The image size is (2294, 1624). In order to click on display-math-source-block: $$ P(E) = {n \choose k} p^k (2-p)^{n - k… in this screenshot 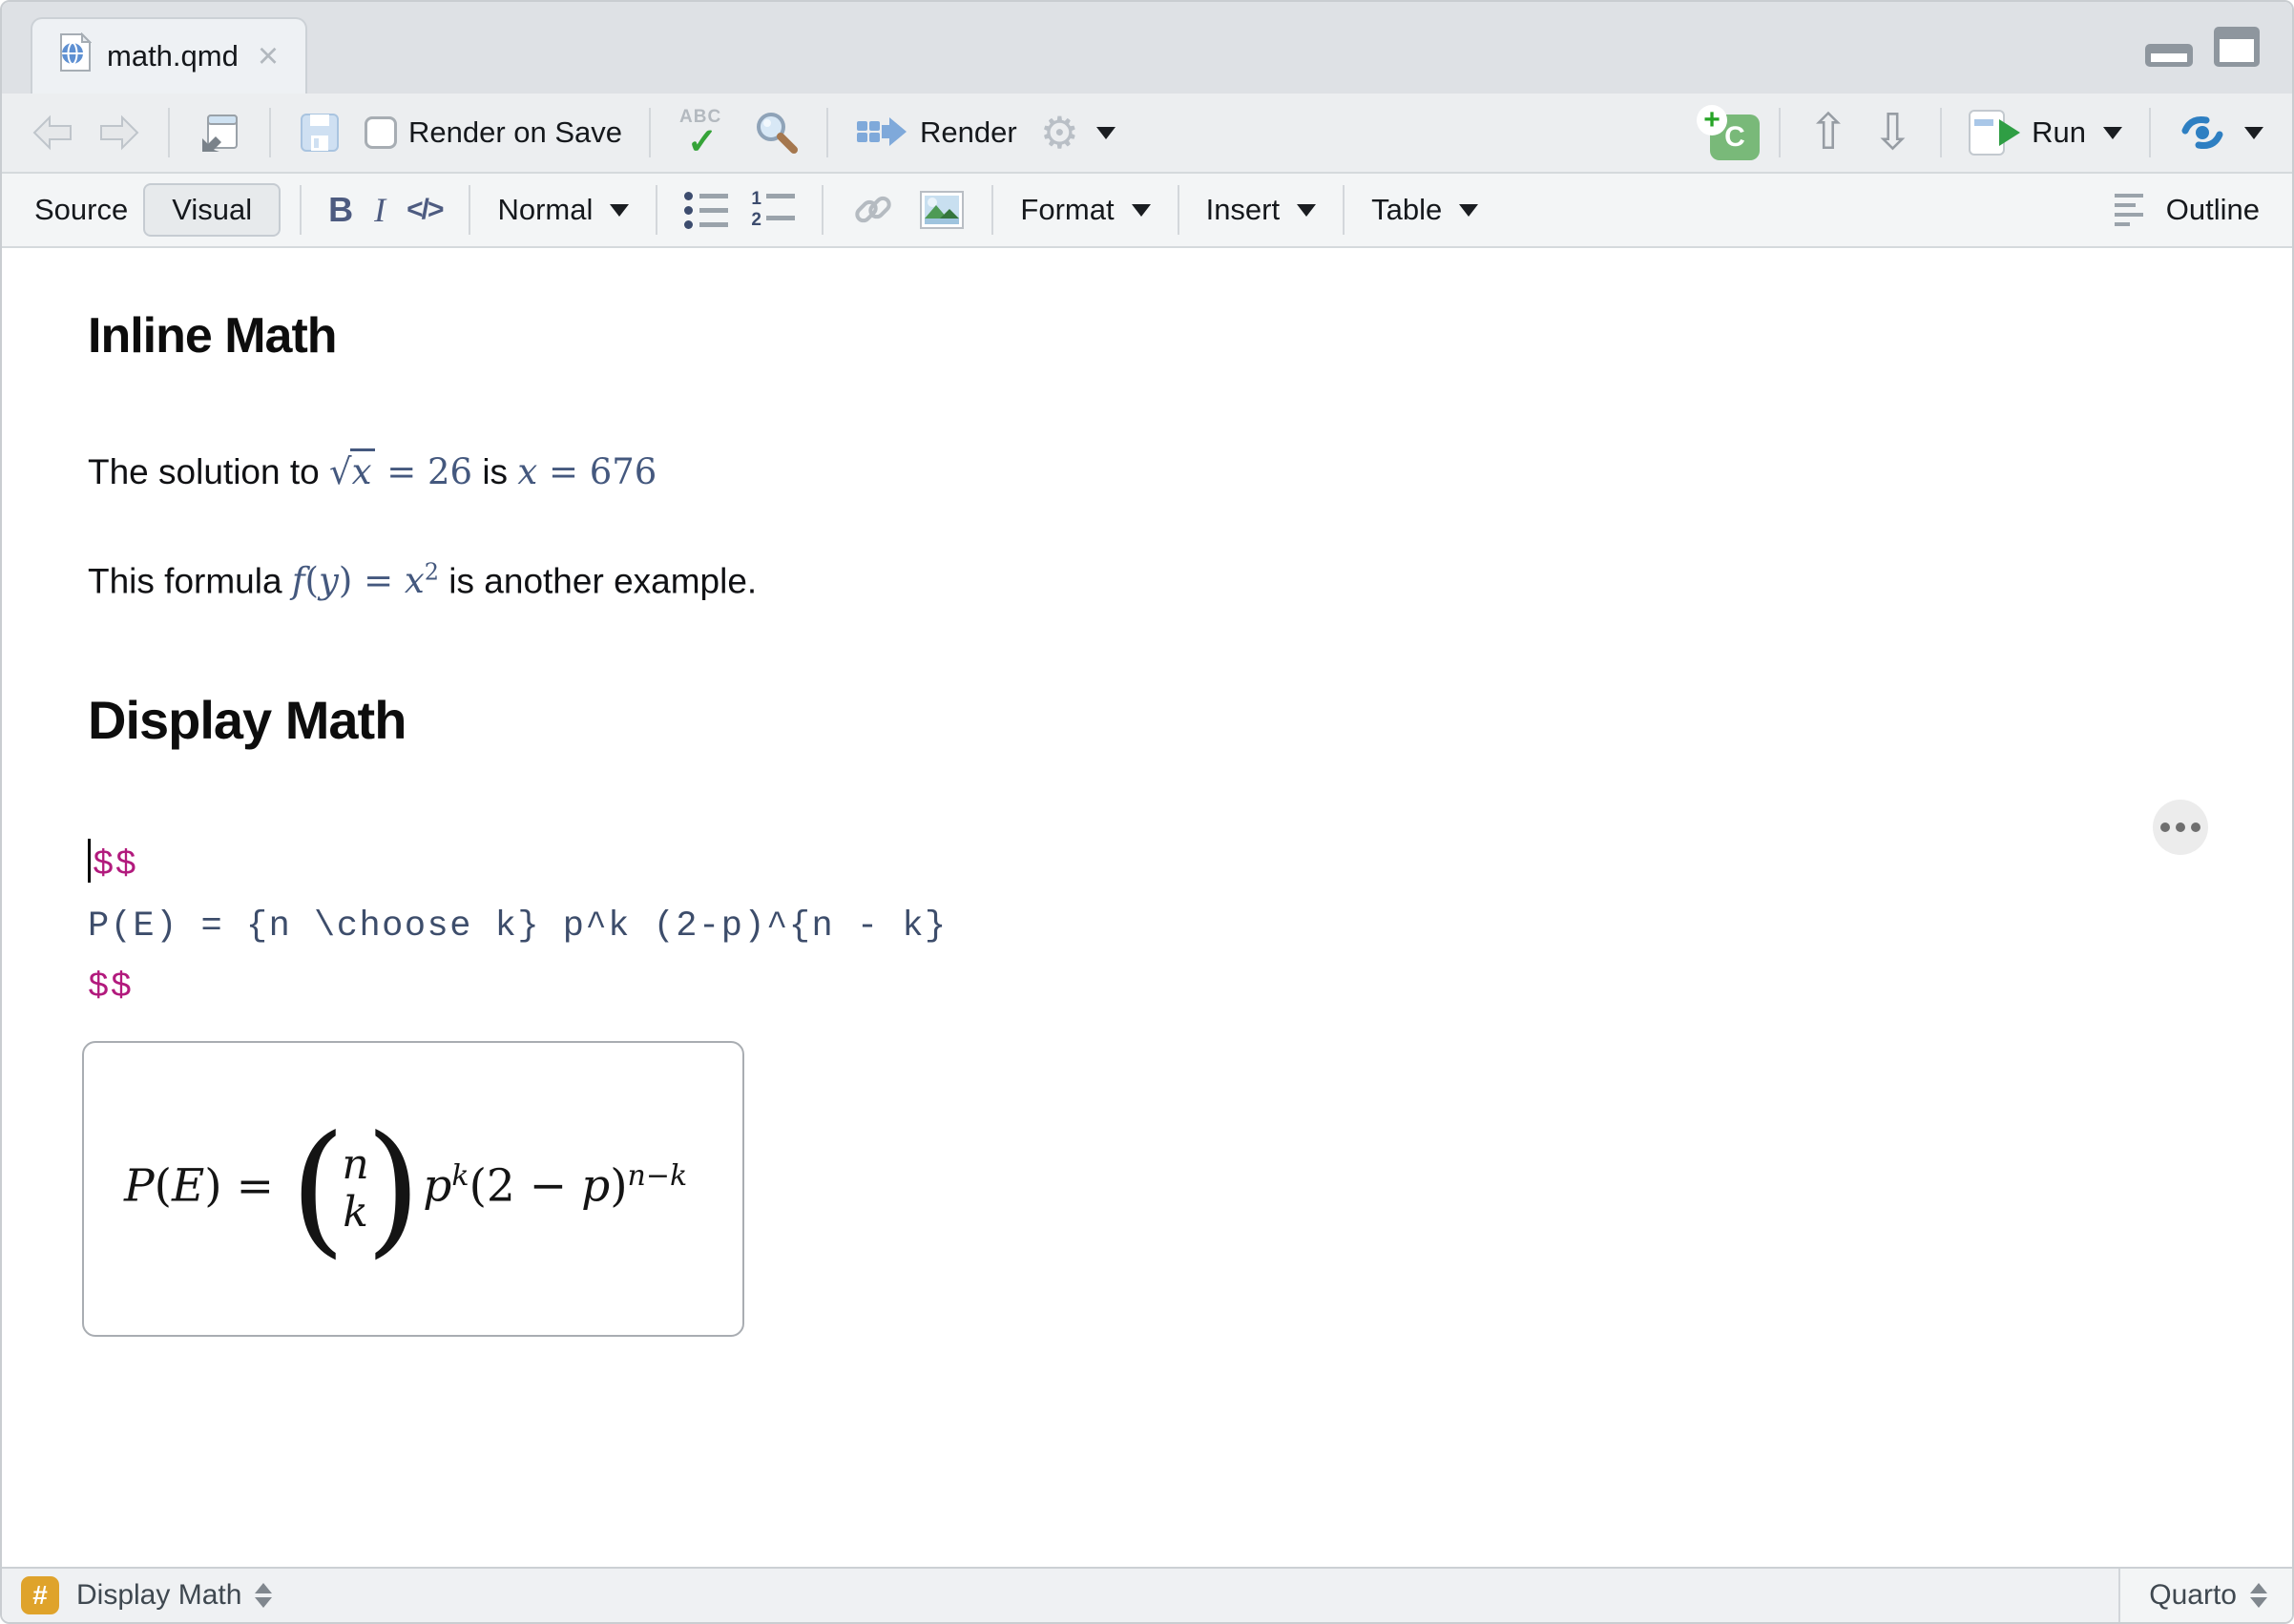, I will do `click(1190, 926)`.